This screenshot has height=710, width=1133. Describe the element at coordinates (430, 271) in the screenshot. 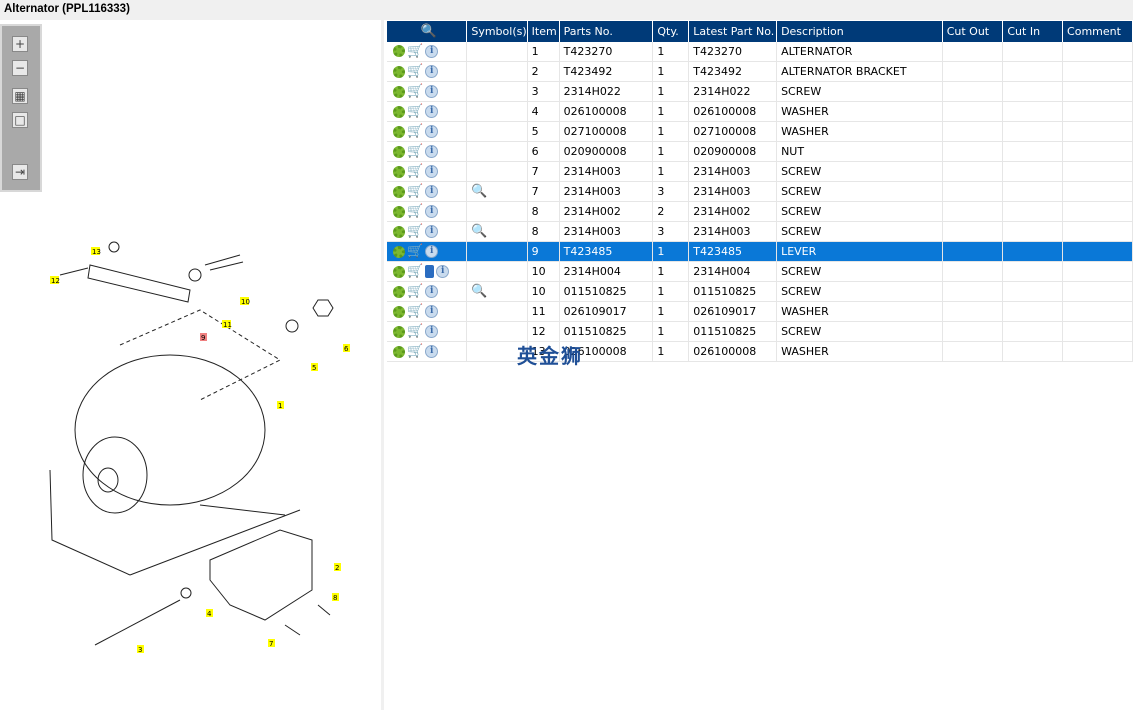

I see `book-icon` at that location.